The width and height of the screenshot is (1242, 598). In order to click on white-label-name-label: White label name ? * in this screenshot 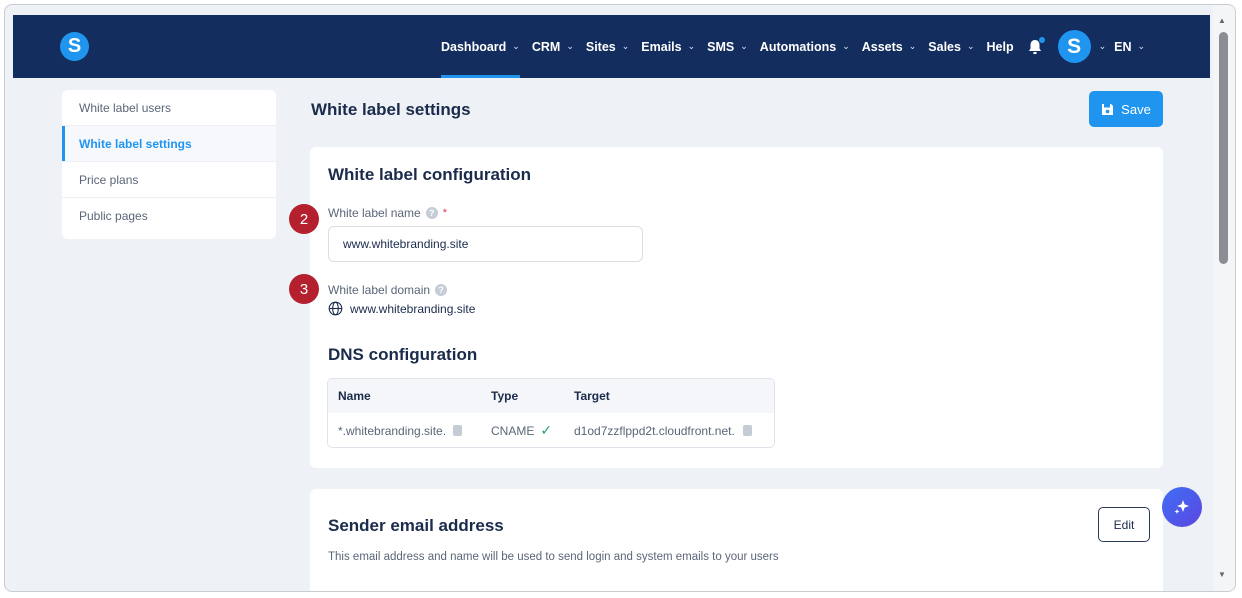, I will do `click(387, 213)`.